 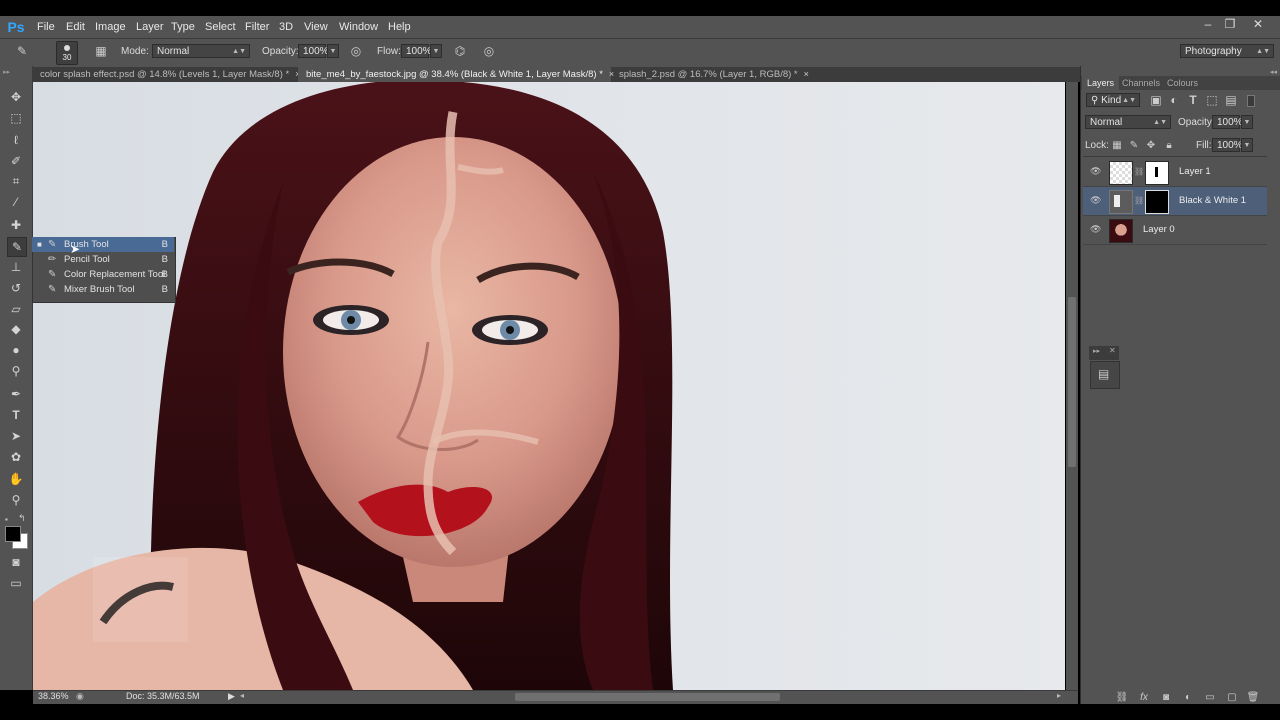 I want to click on minimize-button: –, so click(x=1208, y=24).